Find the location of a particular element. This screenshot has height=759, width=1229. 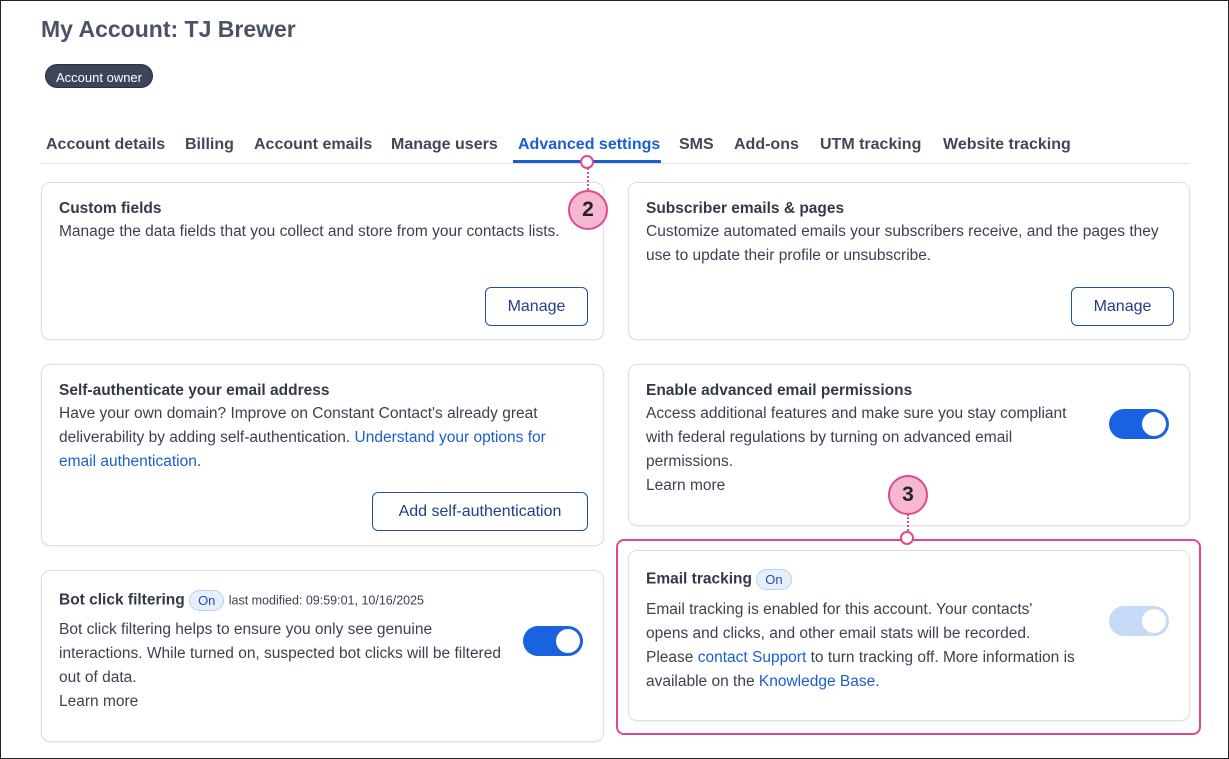

last-modified-text: last modified: 09:59:01, 10/16/2025 is located at coordinates (326, 600).